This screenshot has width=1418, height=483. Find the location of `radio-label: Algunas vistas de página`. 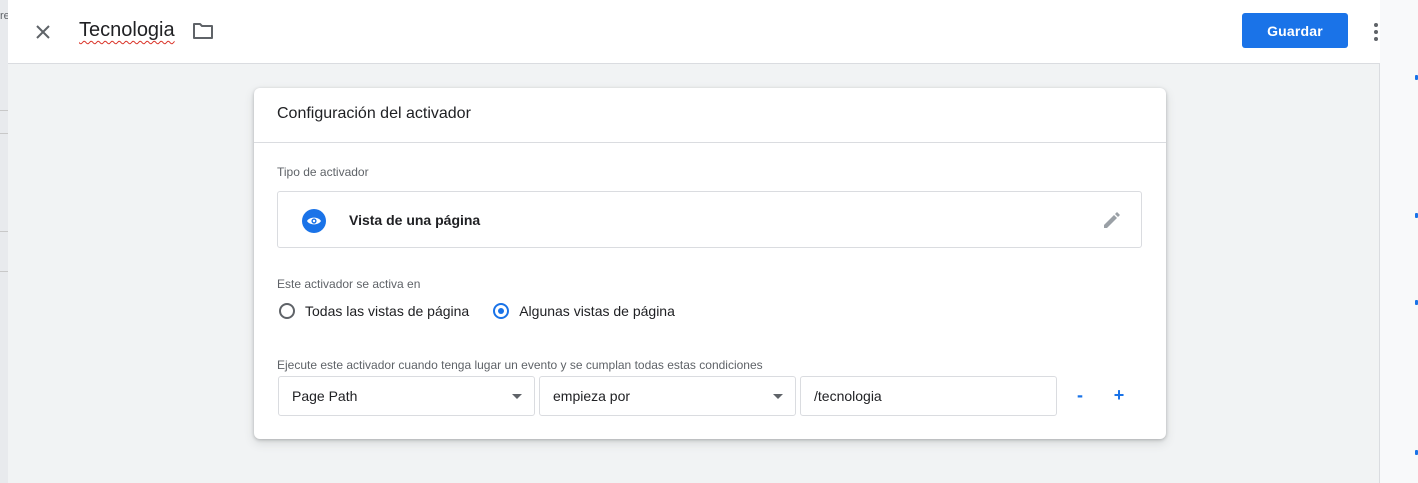

radio-label: Algunas vistas de página is located at coordinates (597, 311).